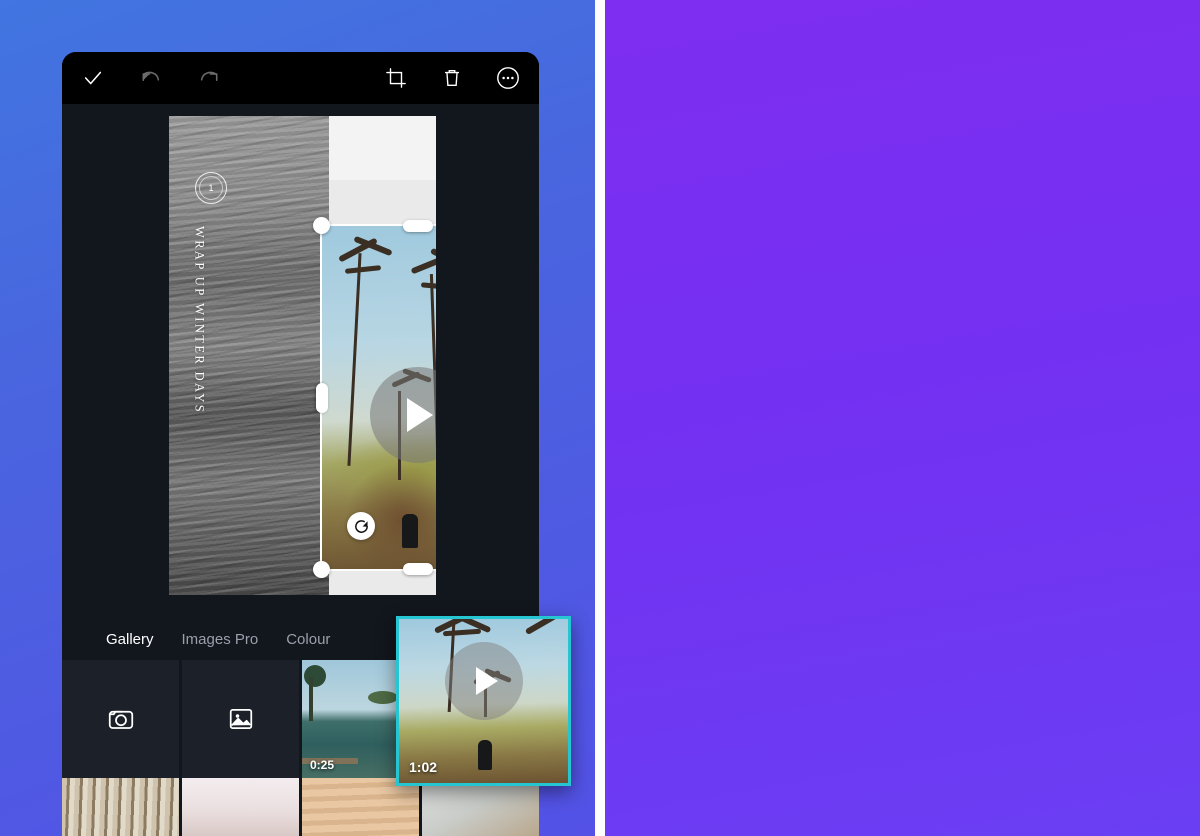 This screenshot has height=836, width=1200. I want to click on tab-gallery: Gallery, so click(130, 639).